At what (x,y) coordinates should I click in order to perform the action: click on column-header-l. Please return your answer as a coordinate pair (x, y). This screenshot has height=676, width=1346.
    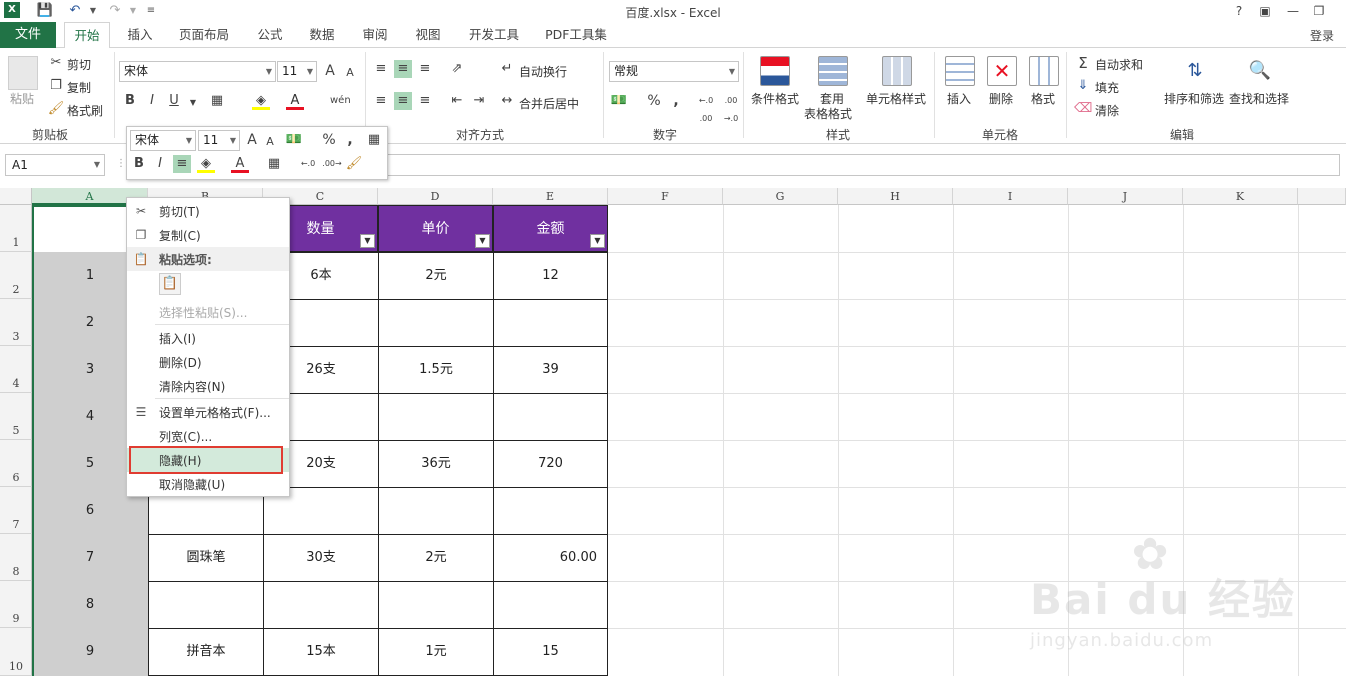
    Looking at the image, I should click on (1322, 196).